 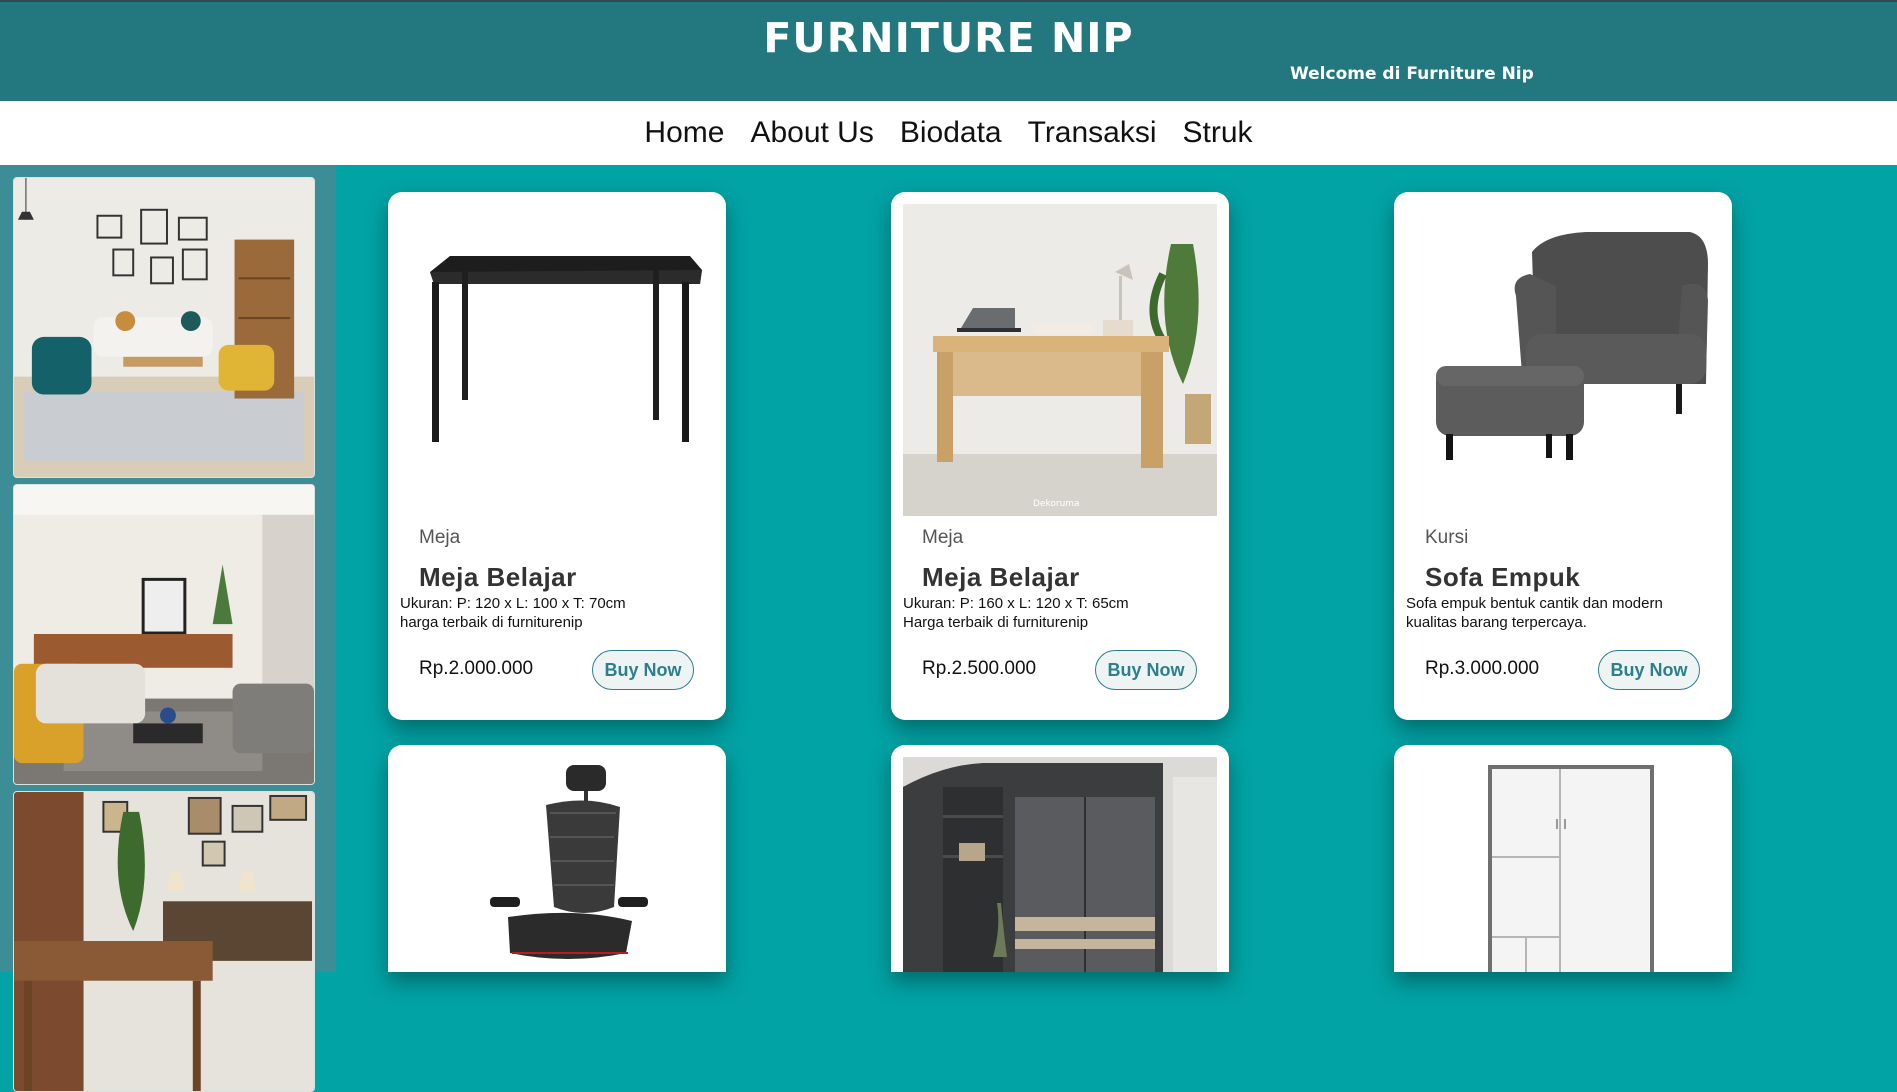 I want to click on product-description-line: Ukuran: P: 120 x L: 100 x T: 70cm, so click(x=513, y=603).